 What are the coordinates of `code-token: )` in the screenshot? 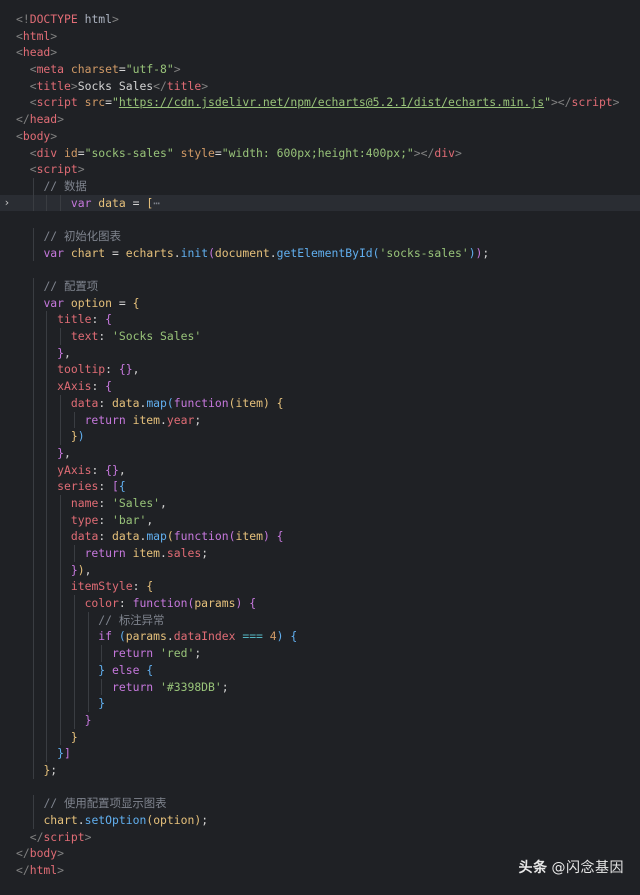 It's located at (280, 636).